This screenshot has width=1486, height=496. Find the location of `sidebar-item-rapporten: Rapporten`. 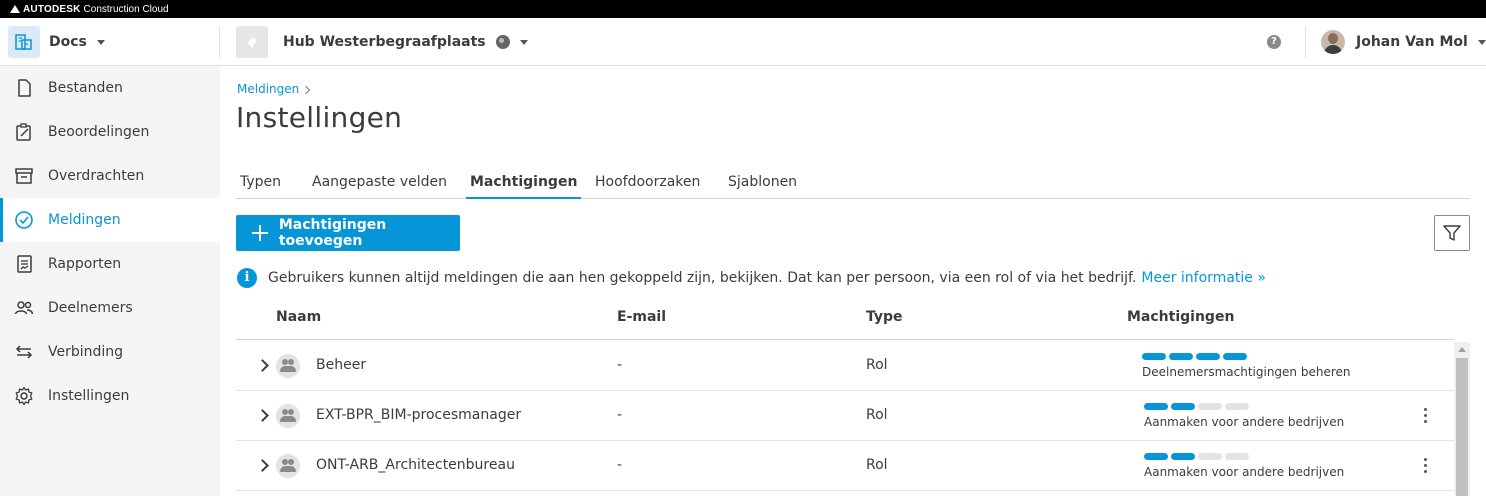

sidebar-item-rapporten: Rapporten is located at coordinates (110, 264).